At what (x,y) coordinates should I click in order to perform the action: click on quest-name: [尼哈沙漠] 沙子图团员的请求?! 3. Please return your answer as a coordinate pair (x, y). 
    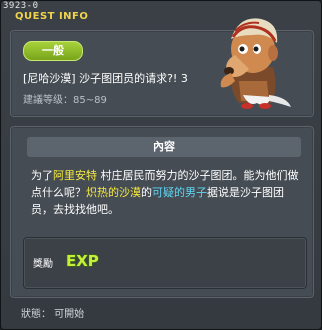
    Looking at the image, I should click on (105, 78).